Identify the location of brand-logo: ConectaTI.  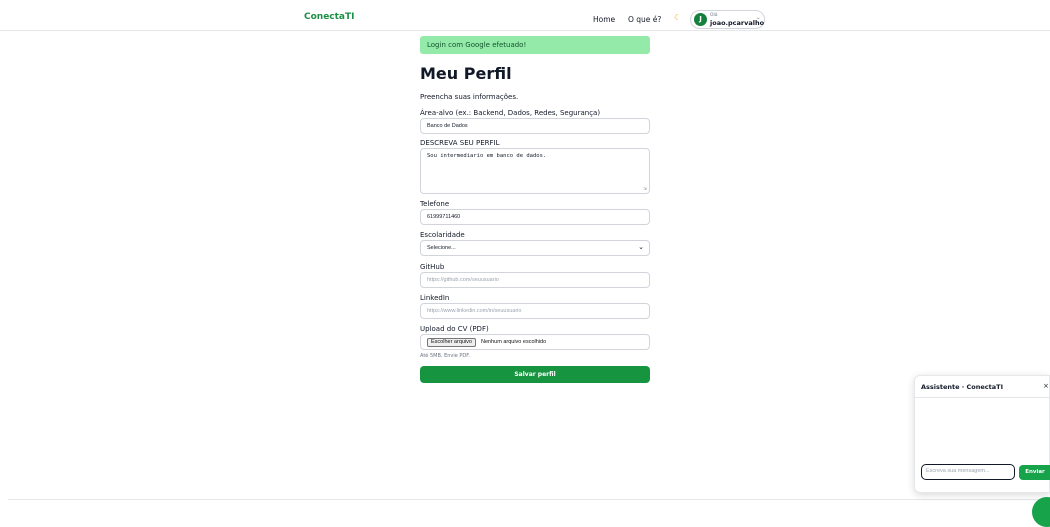
(329, 17).